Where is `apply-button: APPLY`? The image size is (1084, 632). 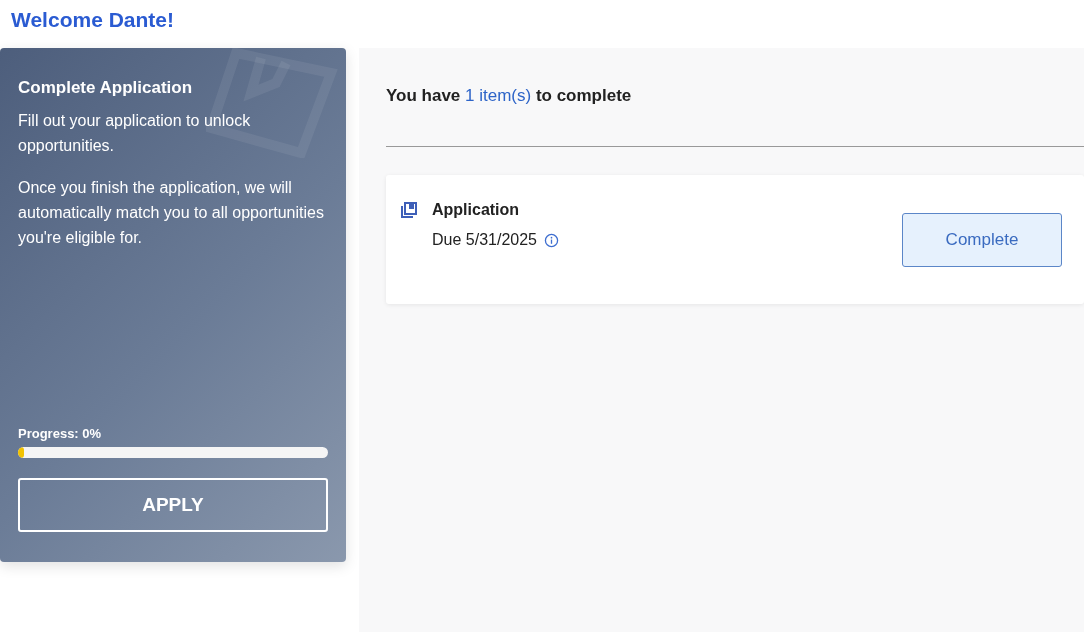 apply-button: APPLY is located at coordinates (173, 505).